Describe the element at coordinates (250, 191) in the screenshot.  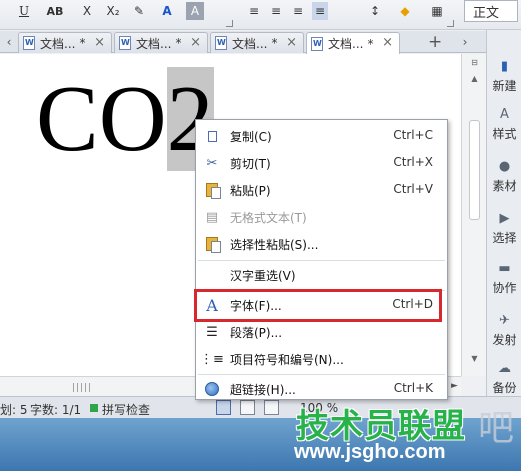
I see `menu-item-label: 粘贴(P)` at that location.